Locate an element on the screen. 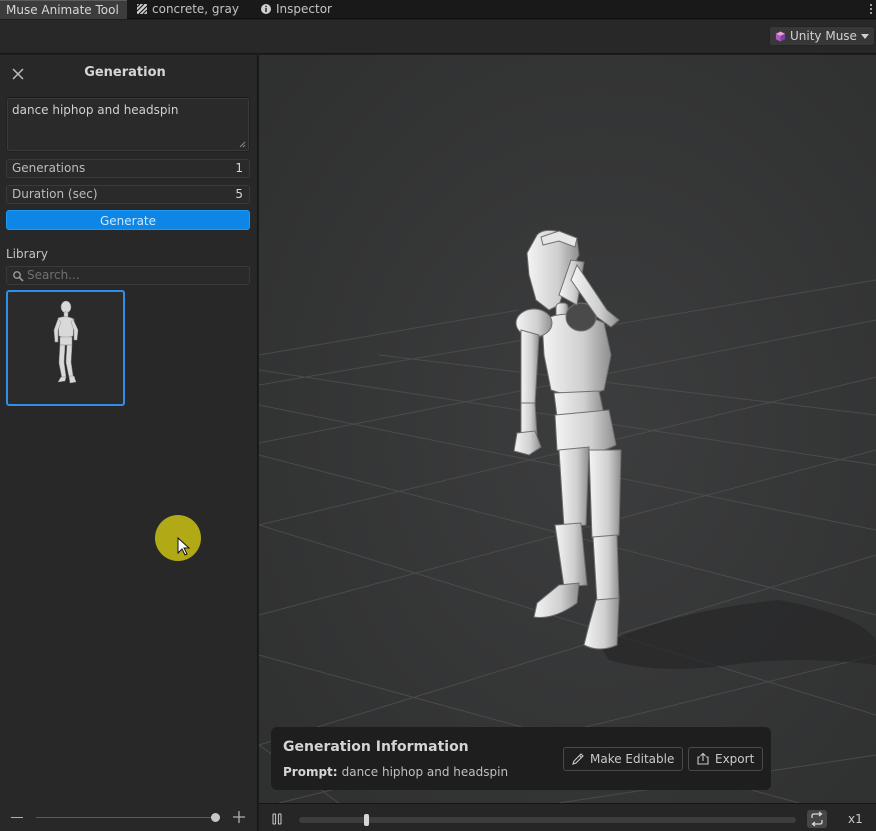  tab-muse-animate-tool: Muse Animate Tool is located at coordinates (63, 9).